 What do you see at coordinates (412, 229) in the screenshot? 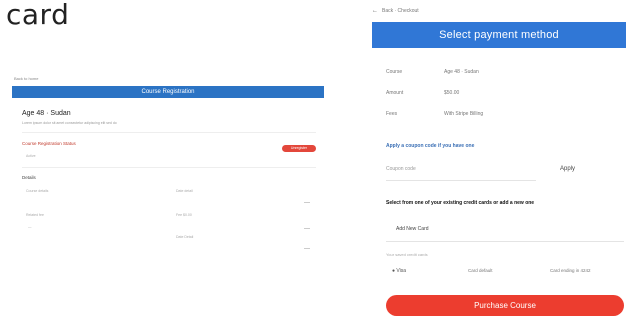
I see `add-new-card-button: Add New Card` at bounding box center [412, 229].